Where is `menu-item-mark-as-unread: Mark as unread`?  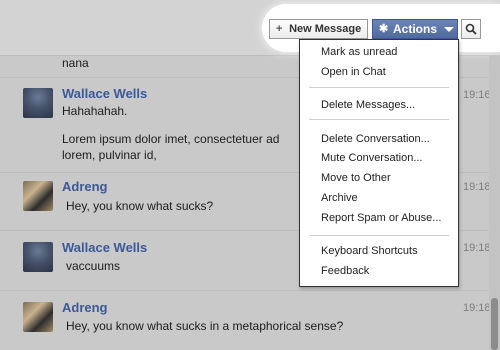 menu-item-mark-as-unread: Mark as unread is located at coordinates (359, 52).